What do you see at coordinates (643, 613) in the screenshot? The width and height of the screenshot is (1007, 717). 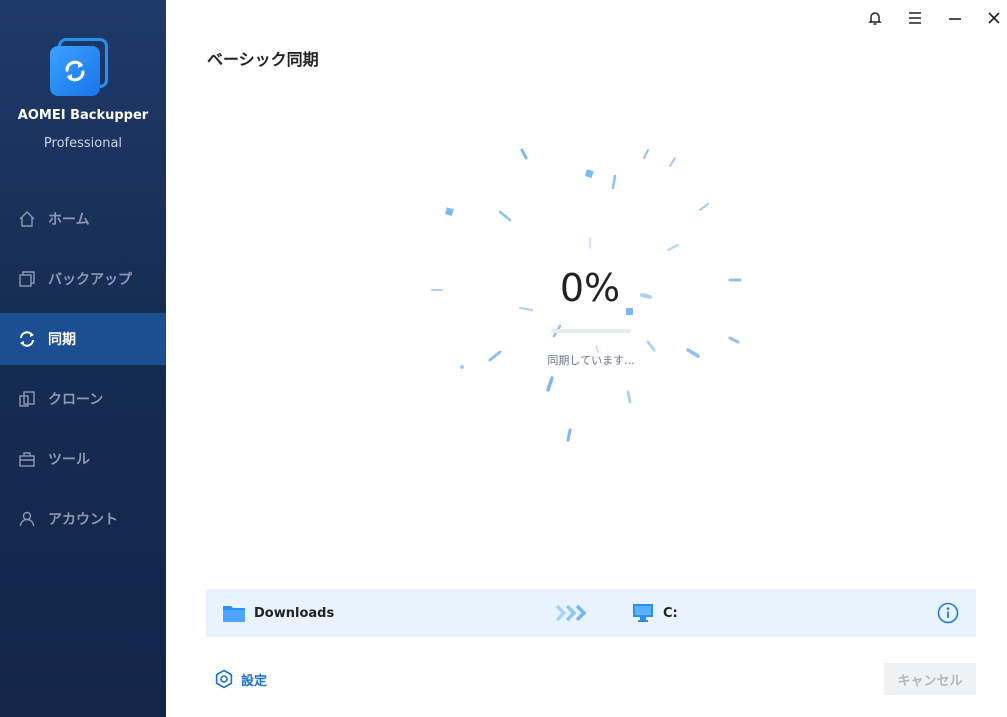 I see `computer-icon` at bounding box center [643, 613].